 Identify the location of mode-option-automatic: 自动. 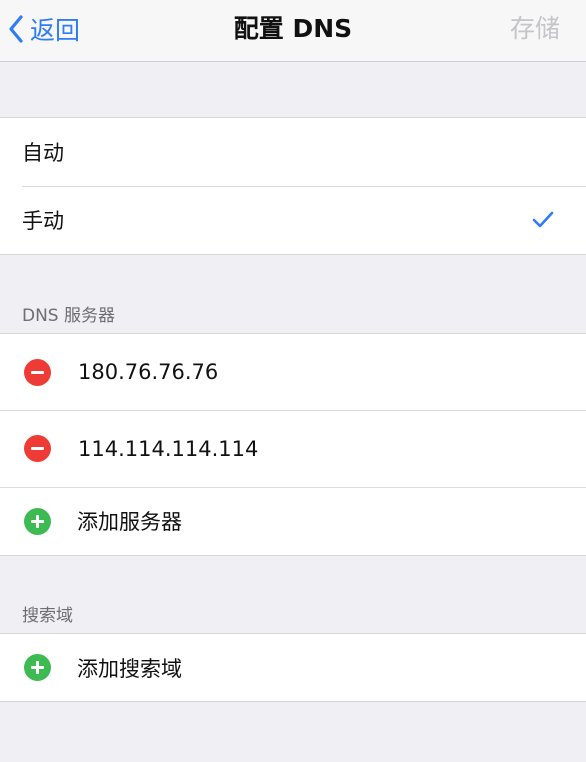
(293, 152).